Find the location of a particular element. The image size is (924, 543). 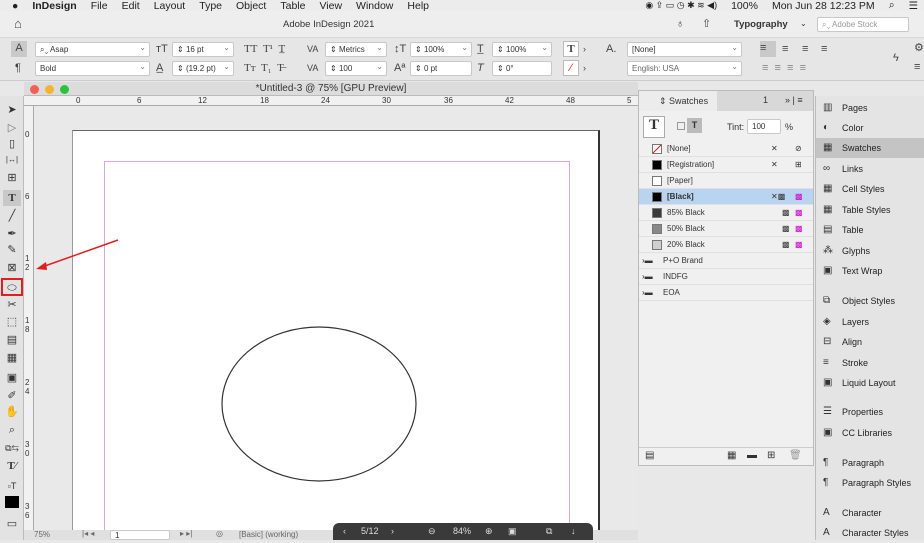

paragraph-mode-button: ¶ is located at coordinates (18, 68).